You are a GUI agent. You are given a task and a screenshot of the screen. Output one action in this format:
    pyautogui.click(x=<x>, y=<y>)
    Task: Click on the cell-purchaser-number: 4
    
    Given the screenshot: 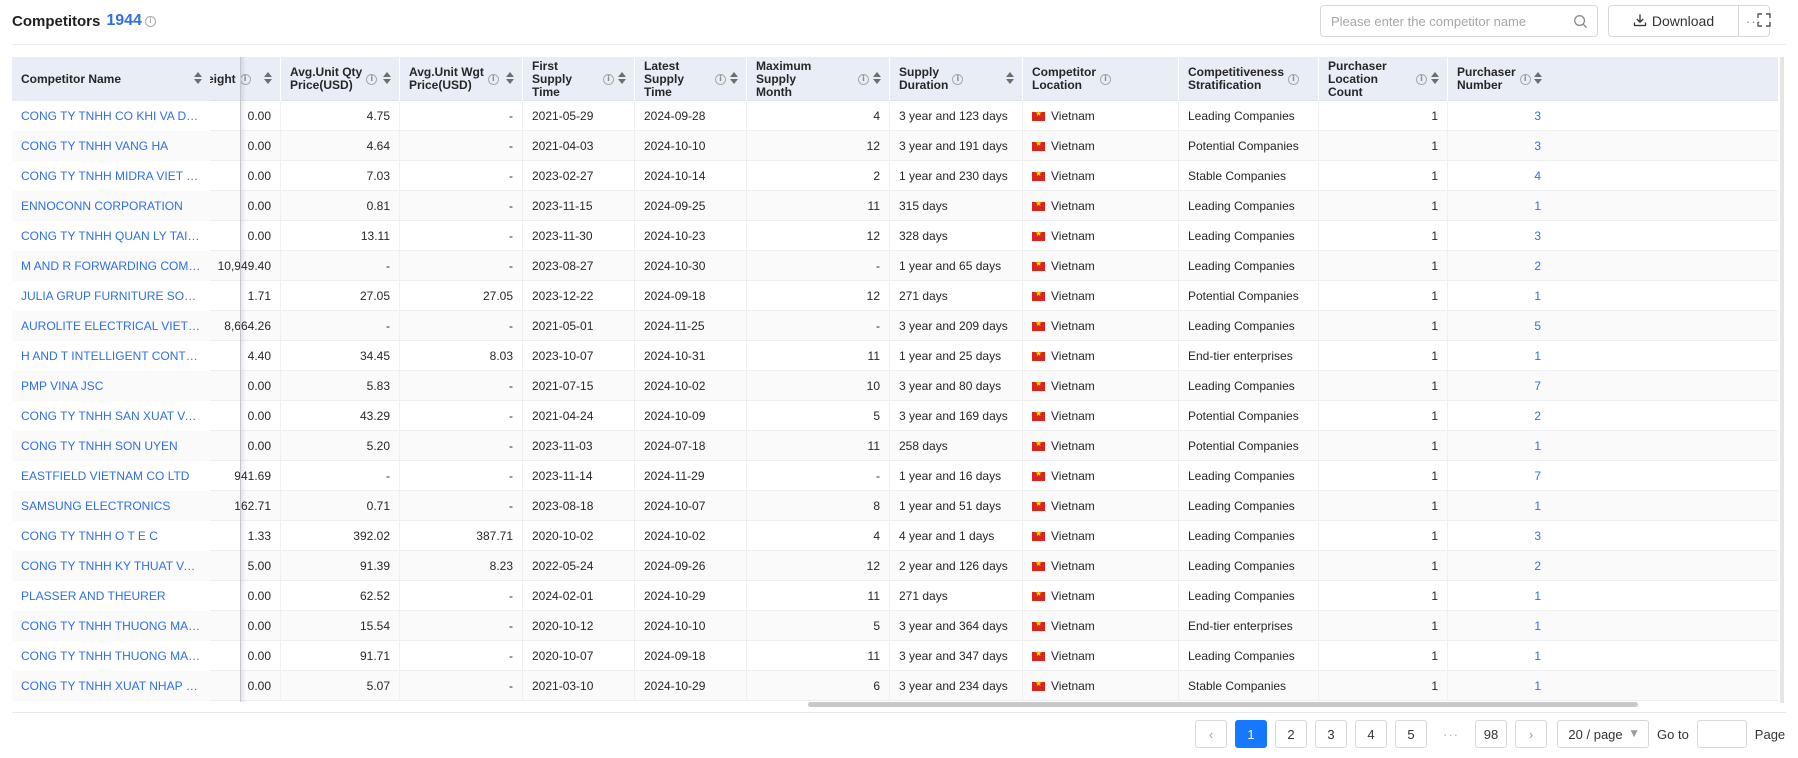 What is the action you would take?
    pyautogui.click(x=1498, y=176)
    